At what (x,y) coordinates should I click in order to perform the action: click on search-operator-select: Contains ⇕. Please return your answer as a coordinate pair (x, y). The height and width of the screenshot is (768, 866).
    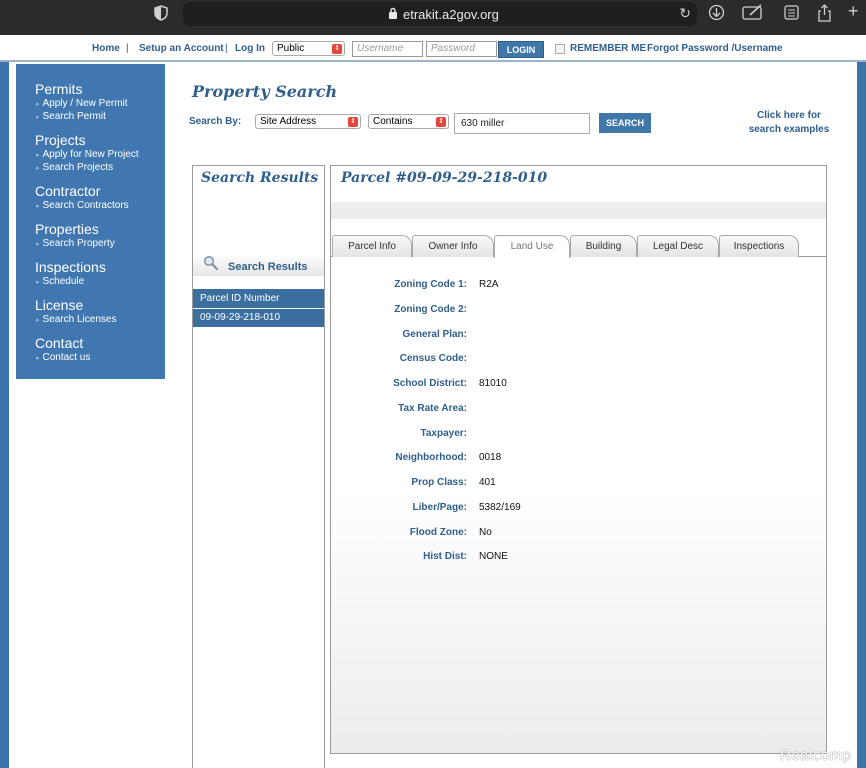
    Looking at the image, I should click on (408, 121).